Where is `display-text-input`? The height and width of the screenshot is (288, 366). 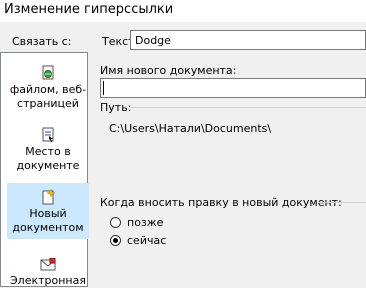
display-text-input is located at coordinates (248, 40).